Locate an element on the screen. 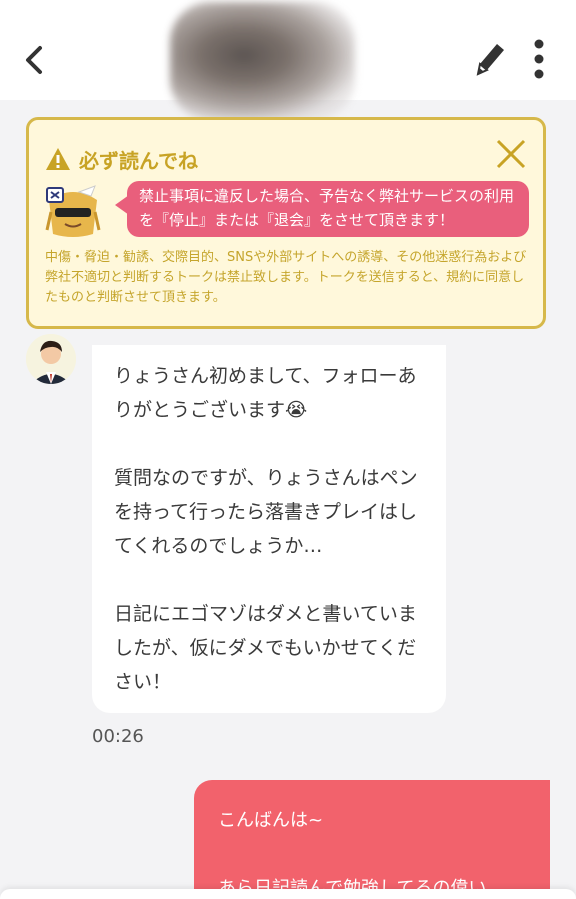 This screenshot has height=899, width=576. warning-triangle-icon is located at coordinates (58, 159).